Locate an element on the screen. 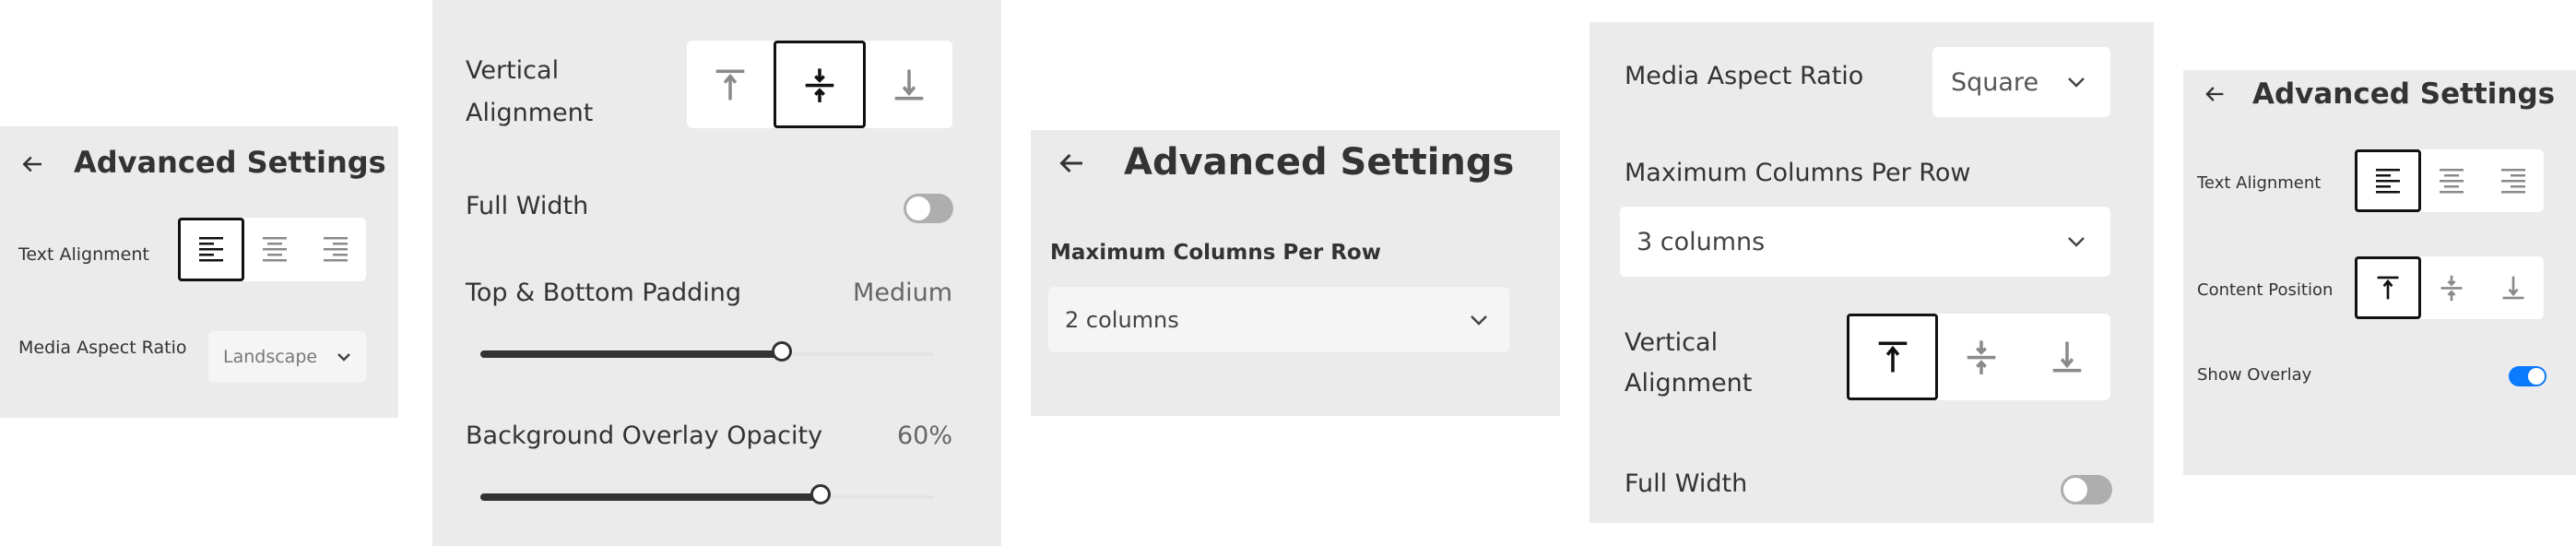 Image resolution: width=2576 pixels, height=546 pixels. overlay-opacity-slider is located at coordinates (707, 494).